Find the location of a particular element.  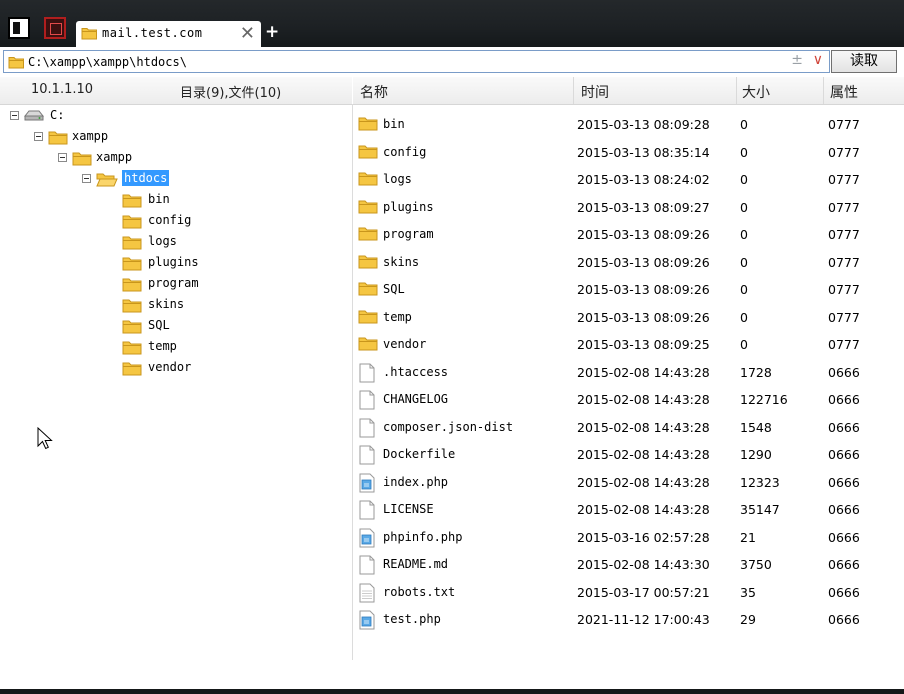

read-button: 读取 is located at coordinates (864, 61).